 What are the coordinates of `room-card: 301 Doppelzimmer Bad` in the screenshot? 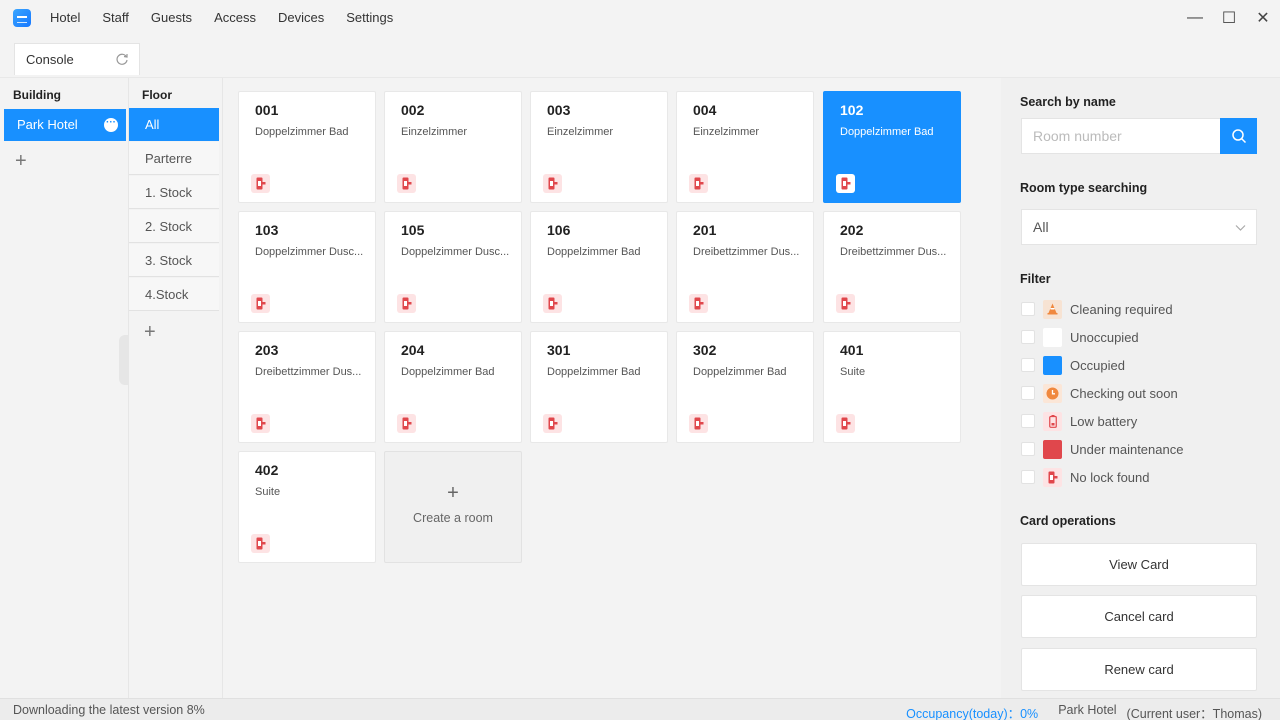 It's located at (599, 387).